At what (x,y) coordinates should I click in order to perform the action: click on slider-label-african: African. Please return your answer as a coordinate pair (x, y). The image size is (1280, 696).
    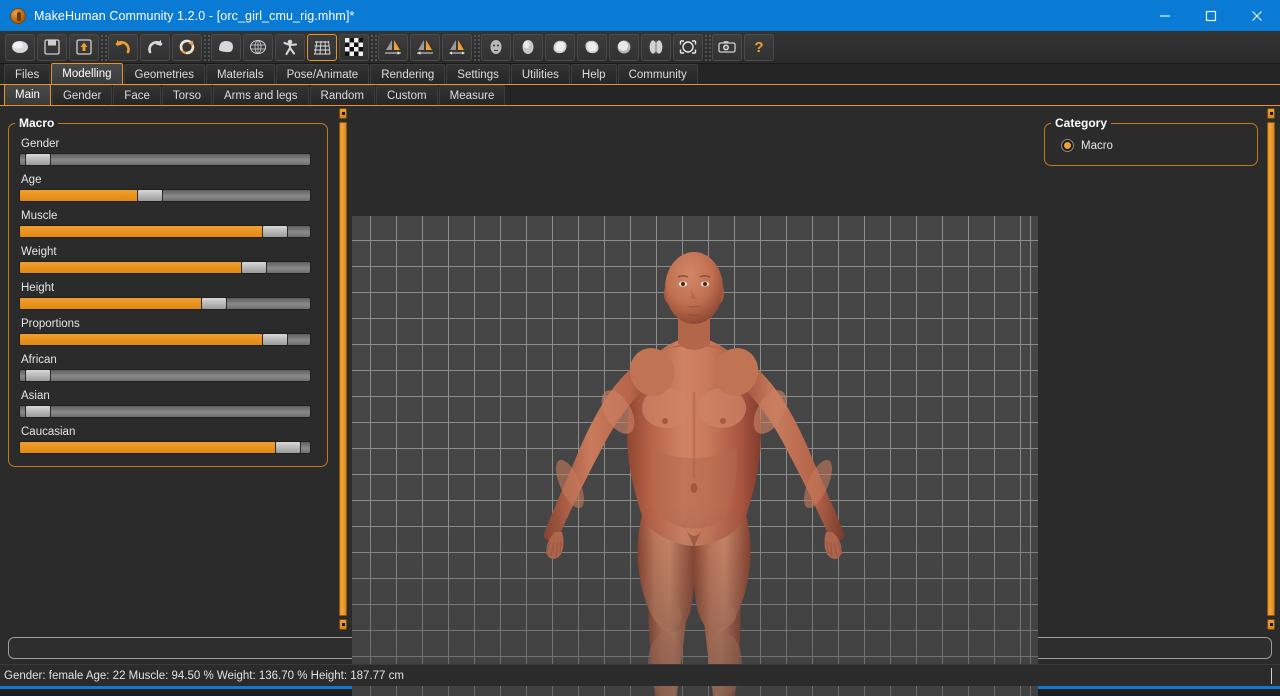
    Looking at the image, I should click on (39, 360).